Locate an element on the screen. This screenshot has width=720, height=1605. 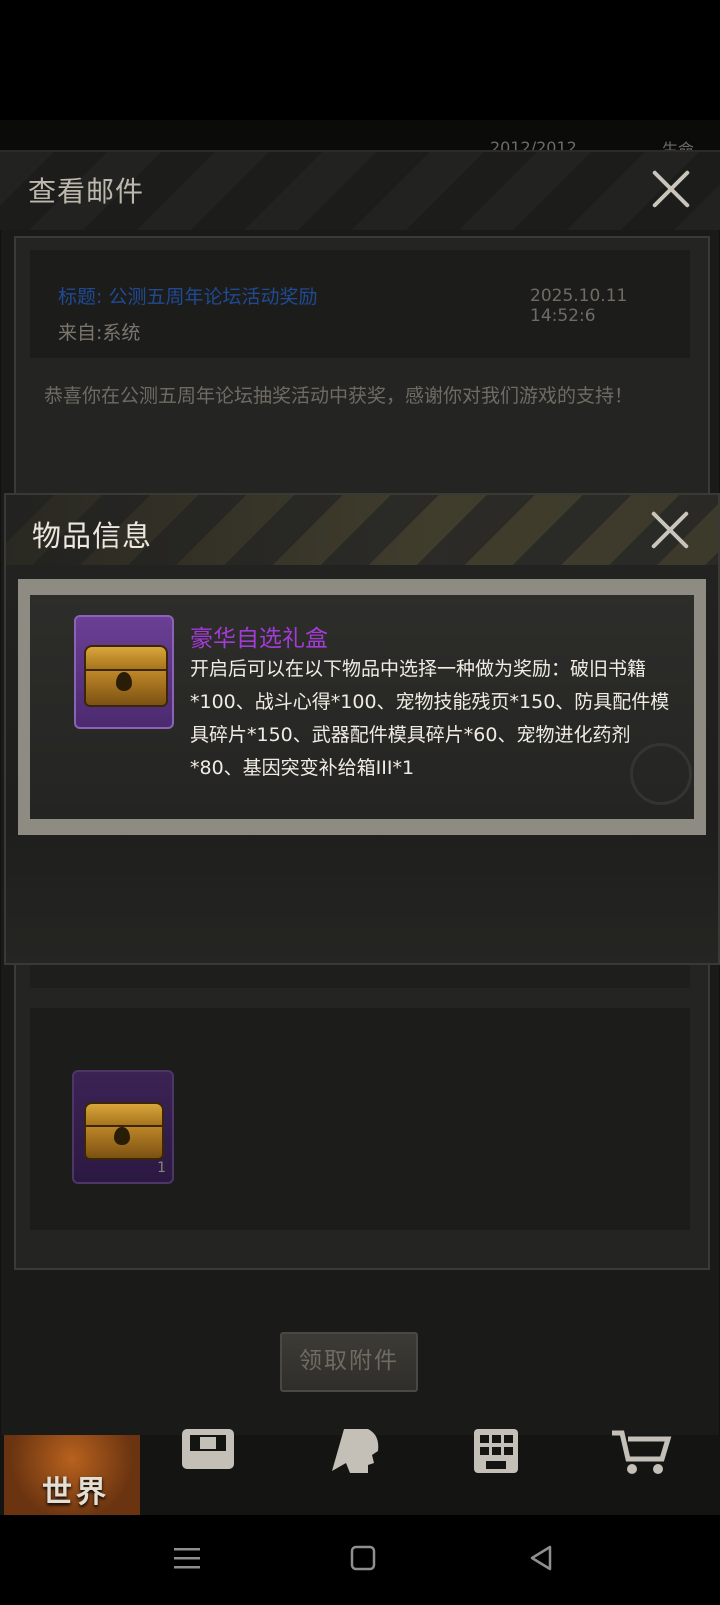
bottom-nav: 世界 is located at coordinates (360, 1472).